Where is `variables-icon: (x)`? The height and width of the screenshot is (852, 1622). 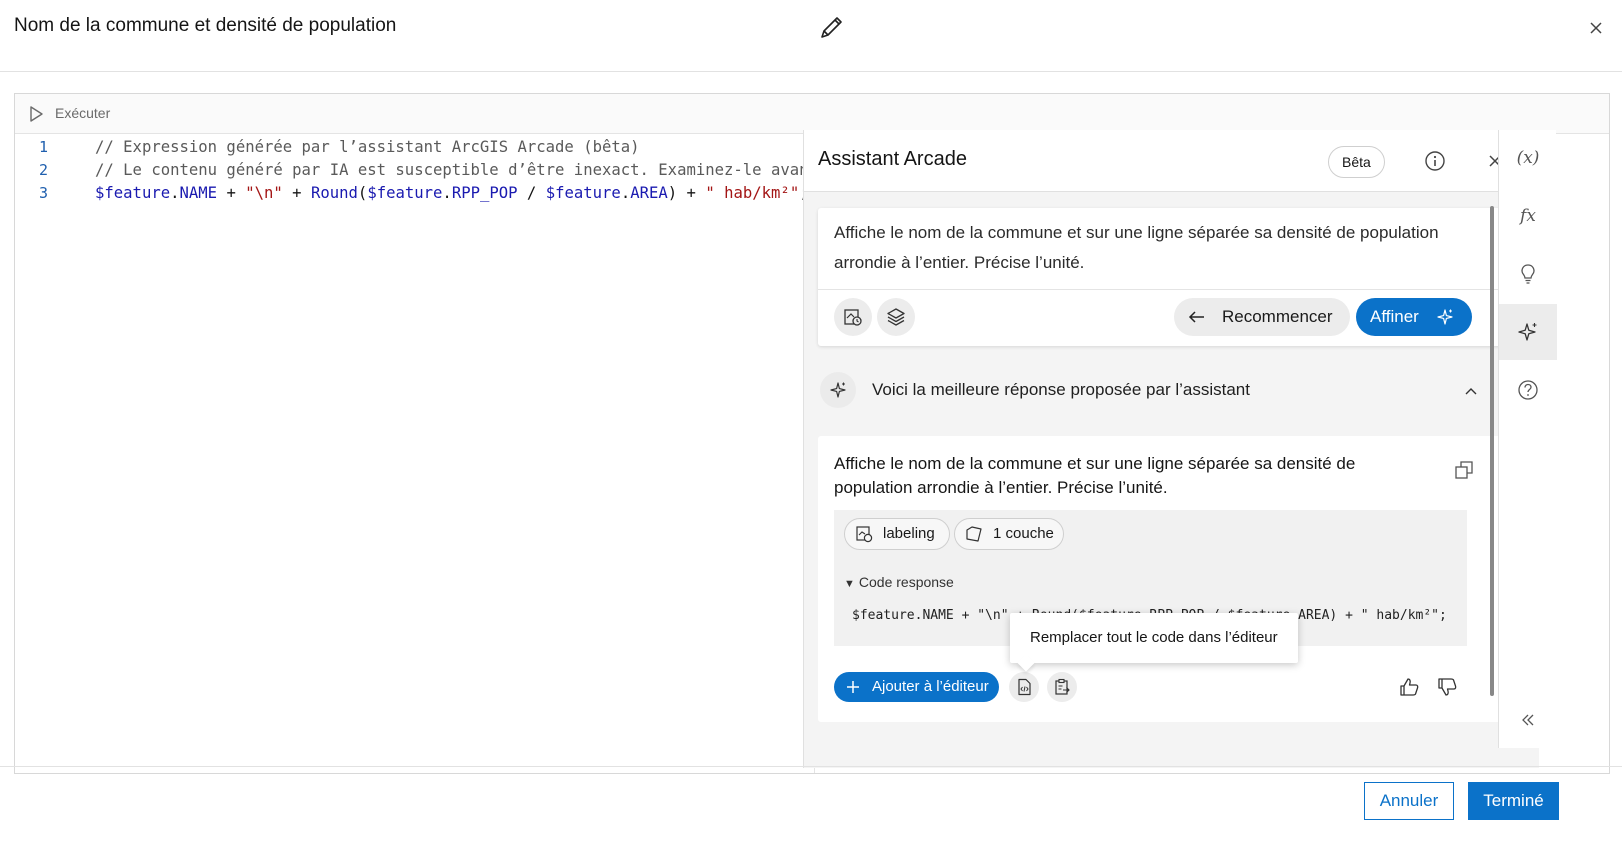 variables-icon: (x) is located at coordinates (1528, 158).